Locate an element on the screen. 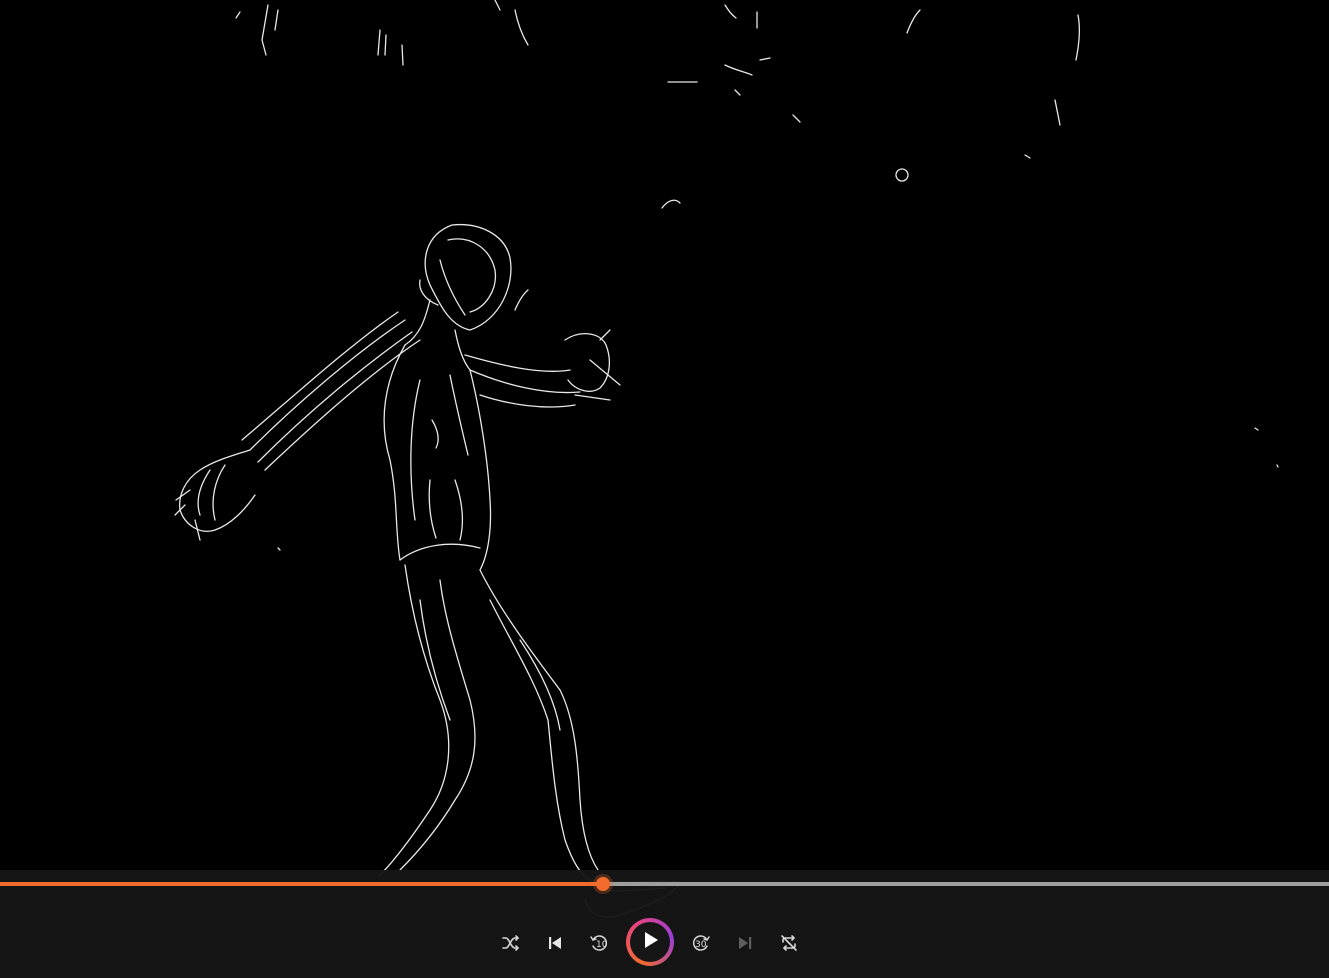 Image resolution: width=1329 pixels, height=978 pixels. rewind-label: 10 is located at coordinates (602, 945).